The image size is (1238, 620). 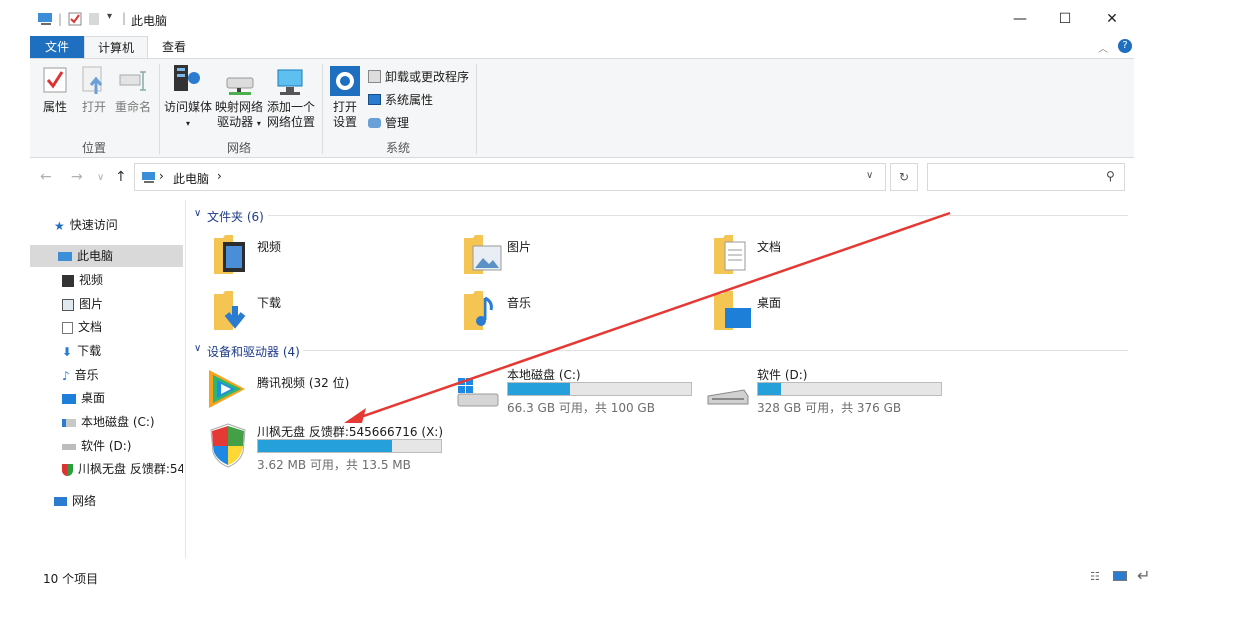 What do you see at coordinates (904, 177) in the screenshot?
I see `refresh-button: ↻` at bounding box center [904, 177].